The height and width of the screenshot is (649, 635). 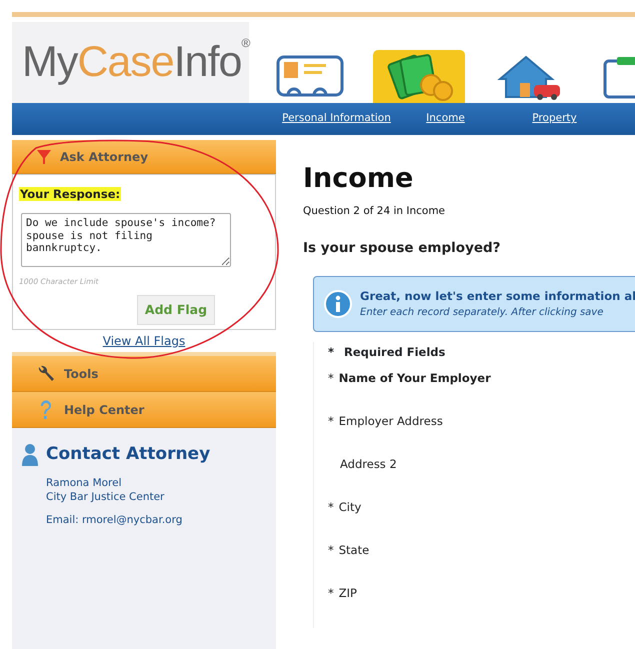 I want to click on info-icon, so click(x=338, y=304).